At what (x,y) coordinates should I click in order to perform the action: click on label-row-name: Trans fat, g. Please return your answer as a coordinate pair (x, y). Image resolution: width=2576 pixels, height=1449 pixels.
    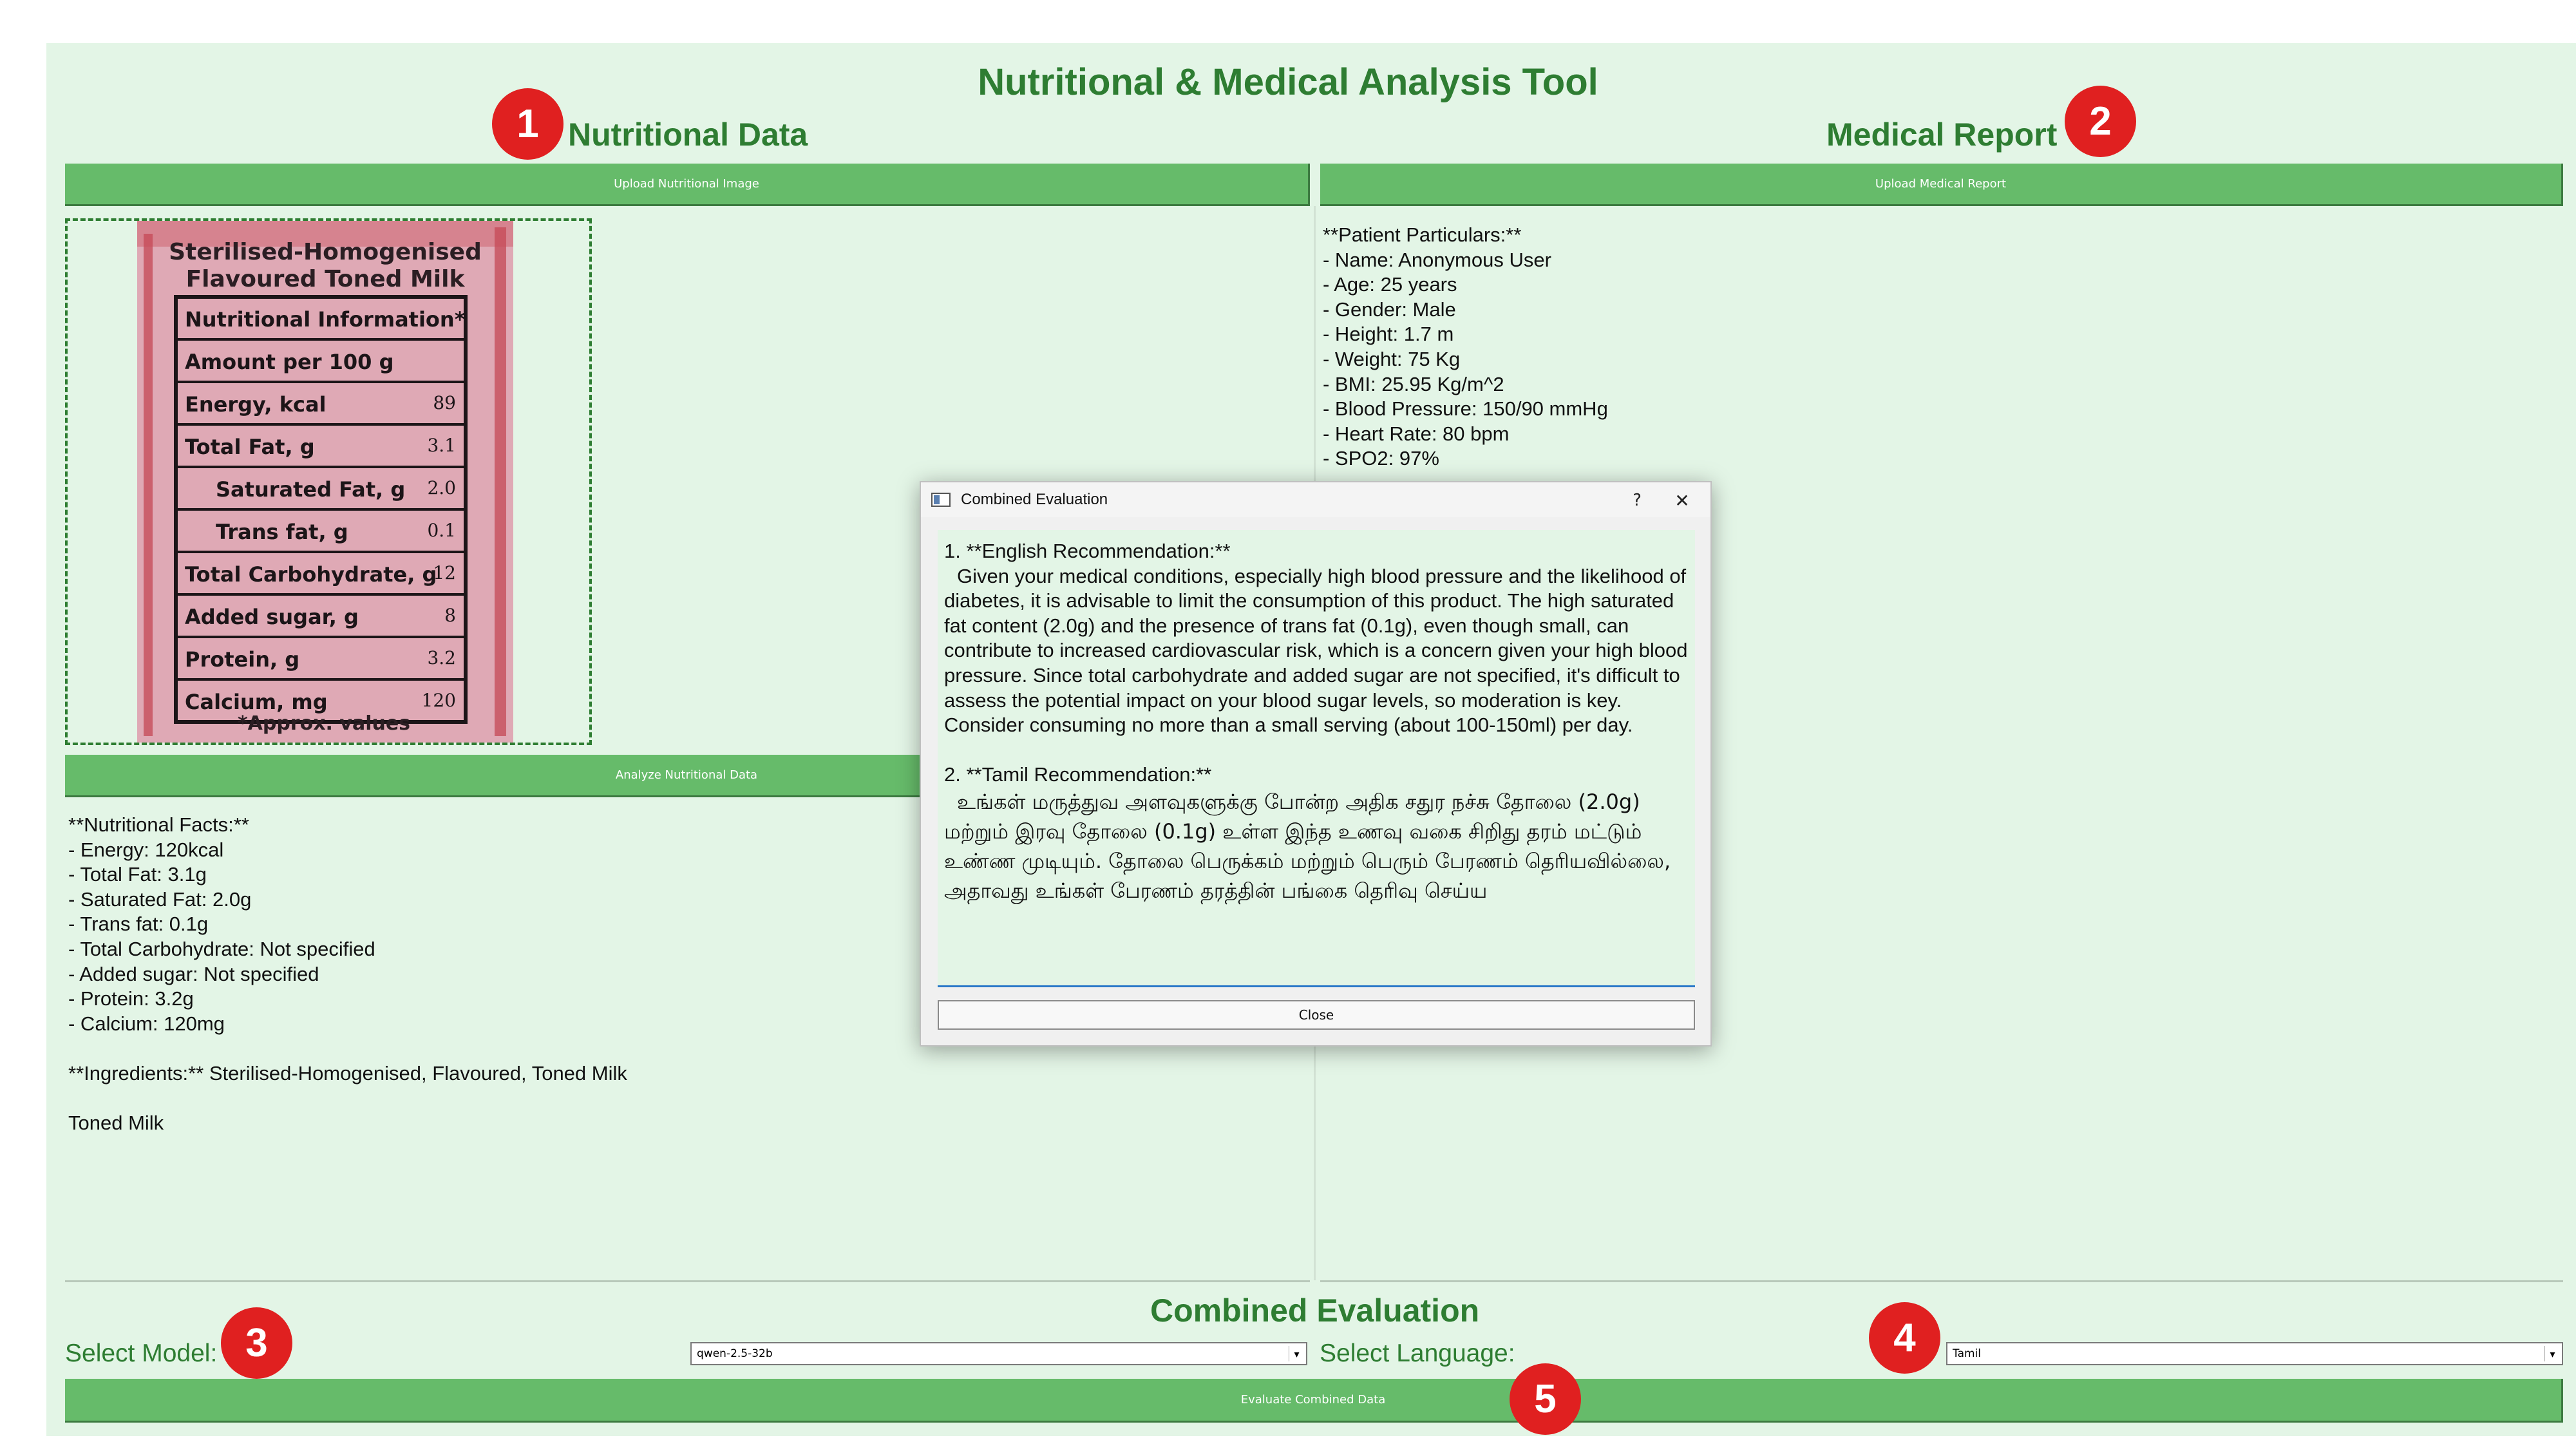
    Looking at the image, I should click on (282, 532).